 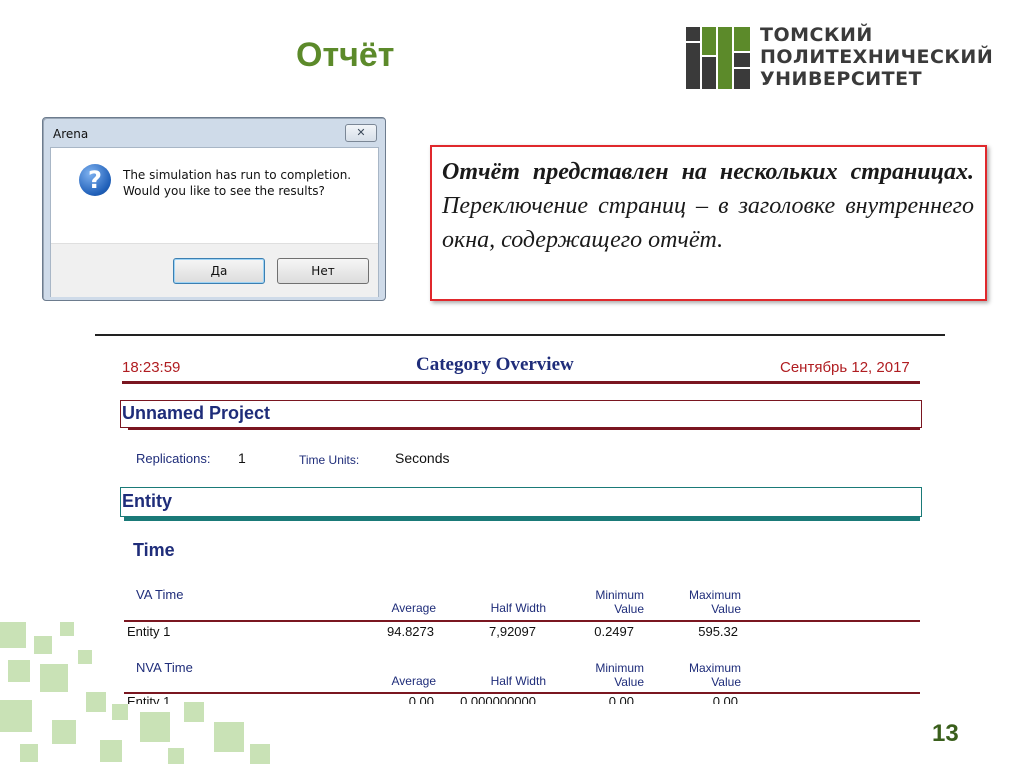 I want to click on project-name: Unnamed Project, so click(x=196, y=413).